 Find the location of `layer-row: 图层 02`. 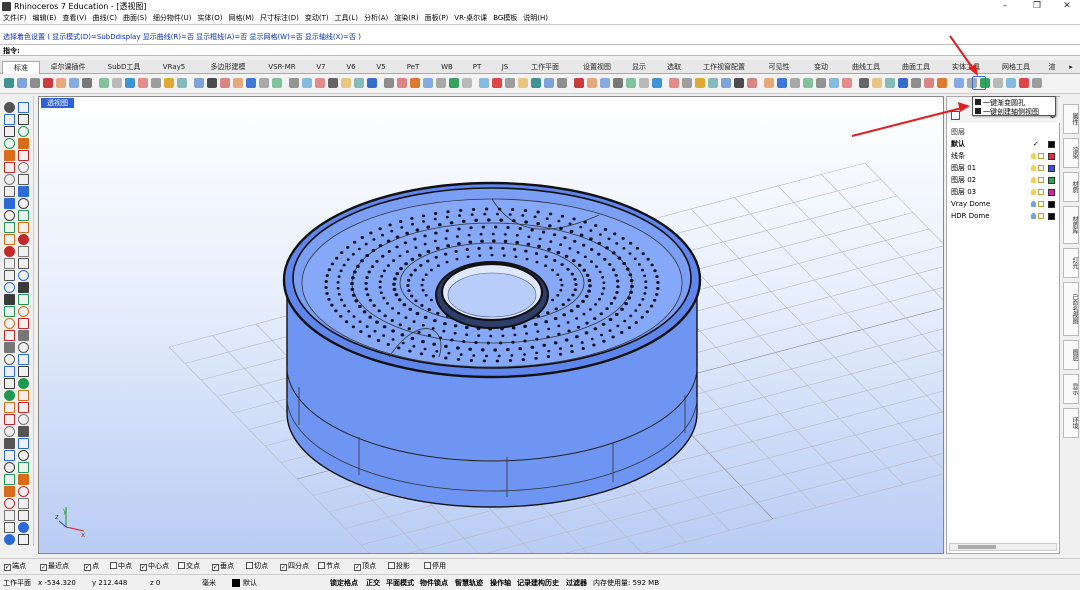

layer-row: 图层 02 is located at coordinates (1003, 180).